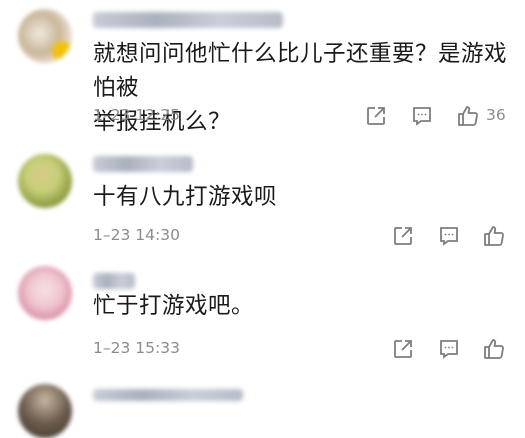 The height and width of the screenshot is (438, 525). I want to click on timestamp: 1–23 14:30, so click(136, 235).